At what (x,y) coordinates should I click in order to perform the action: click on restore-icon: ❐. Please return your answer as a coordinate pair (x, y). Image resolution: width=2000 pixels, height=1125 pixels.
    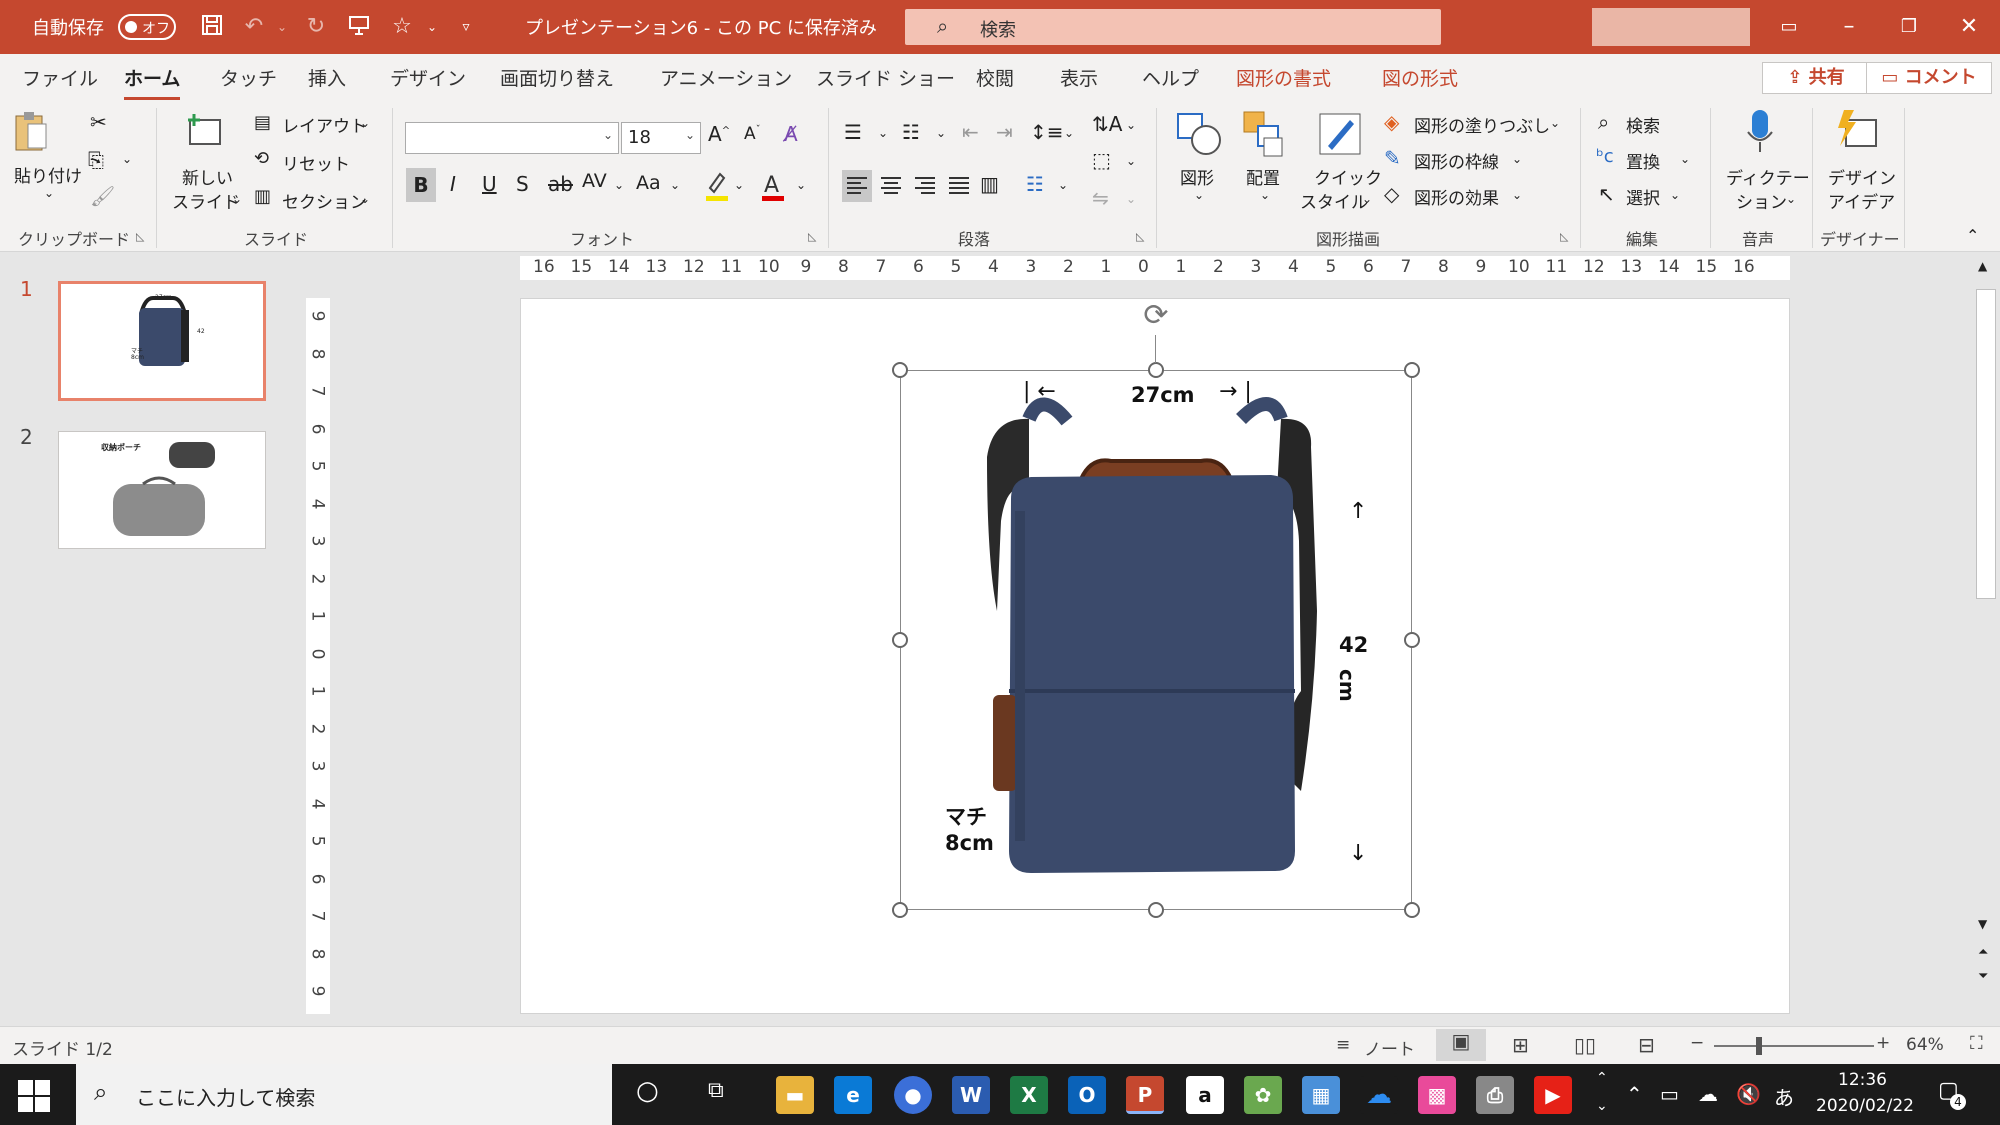
    Looking at the image, I should click on (1909, 27).